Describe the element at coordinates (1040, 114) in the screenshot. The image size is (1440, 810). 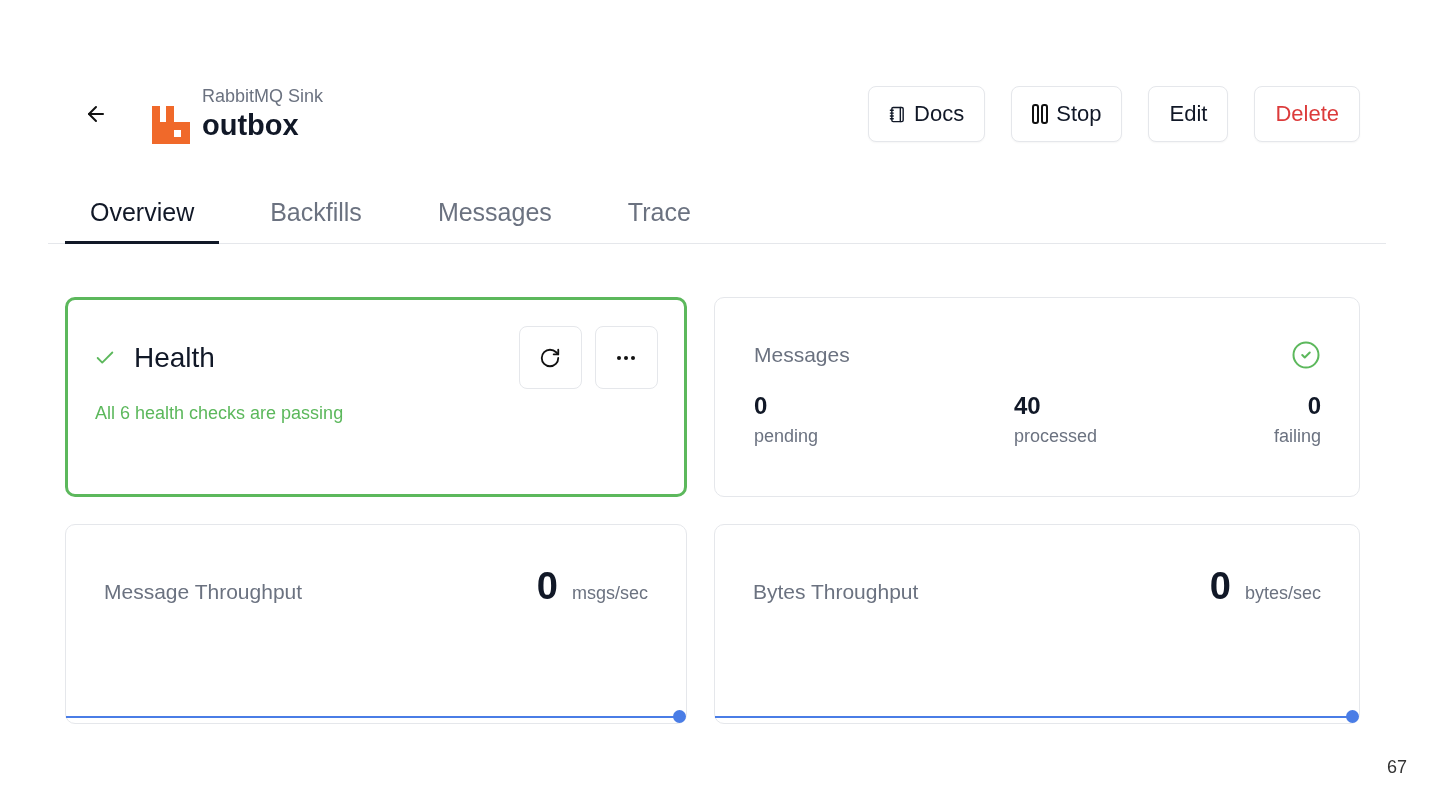
I see `pause-icon` at that location.